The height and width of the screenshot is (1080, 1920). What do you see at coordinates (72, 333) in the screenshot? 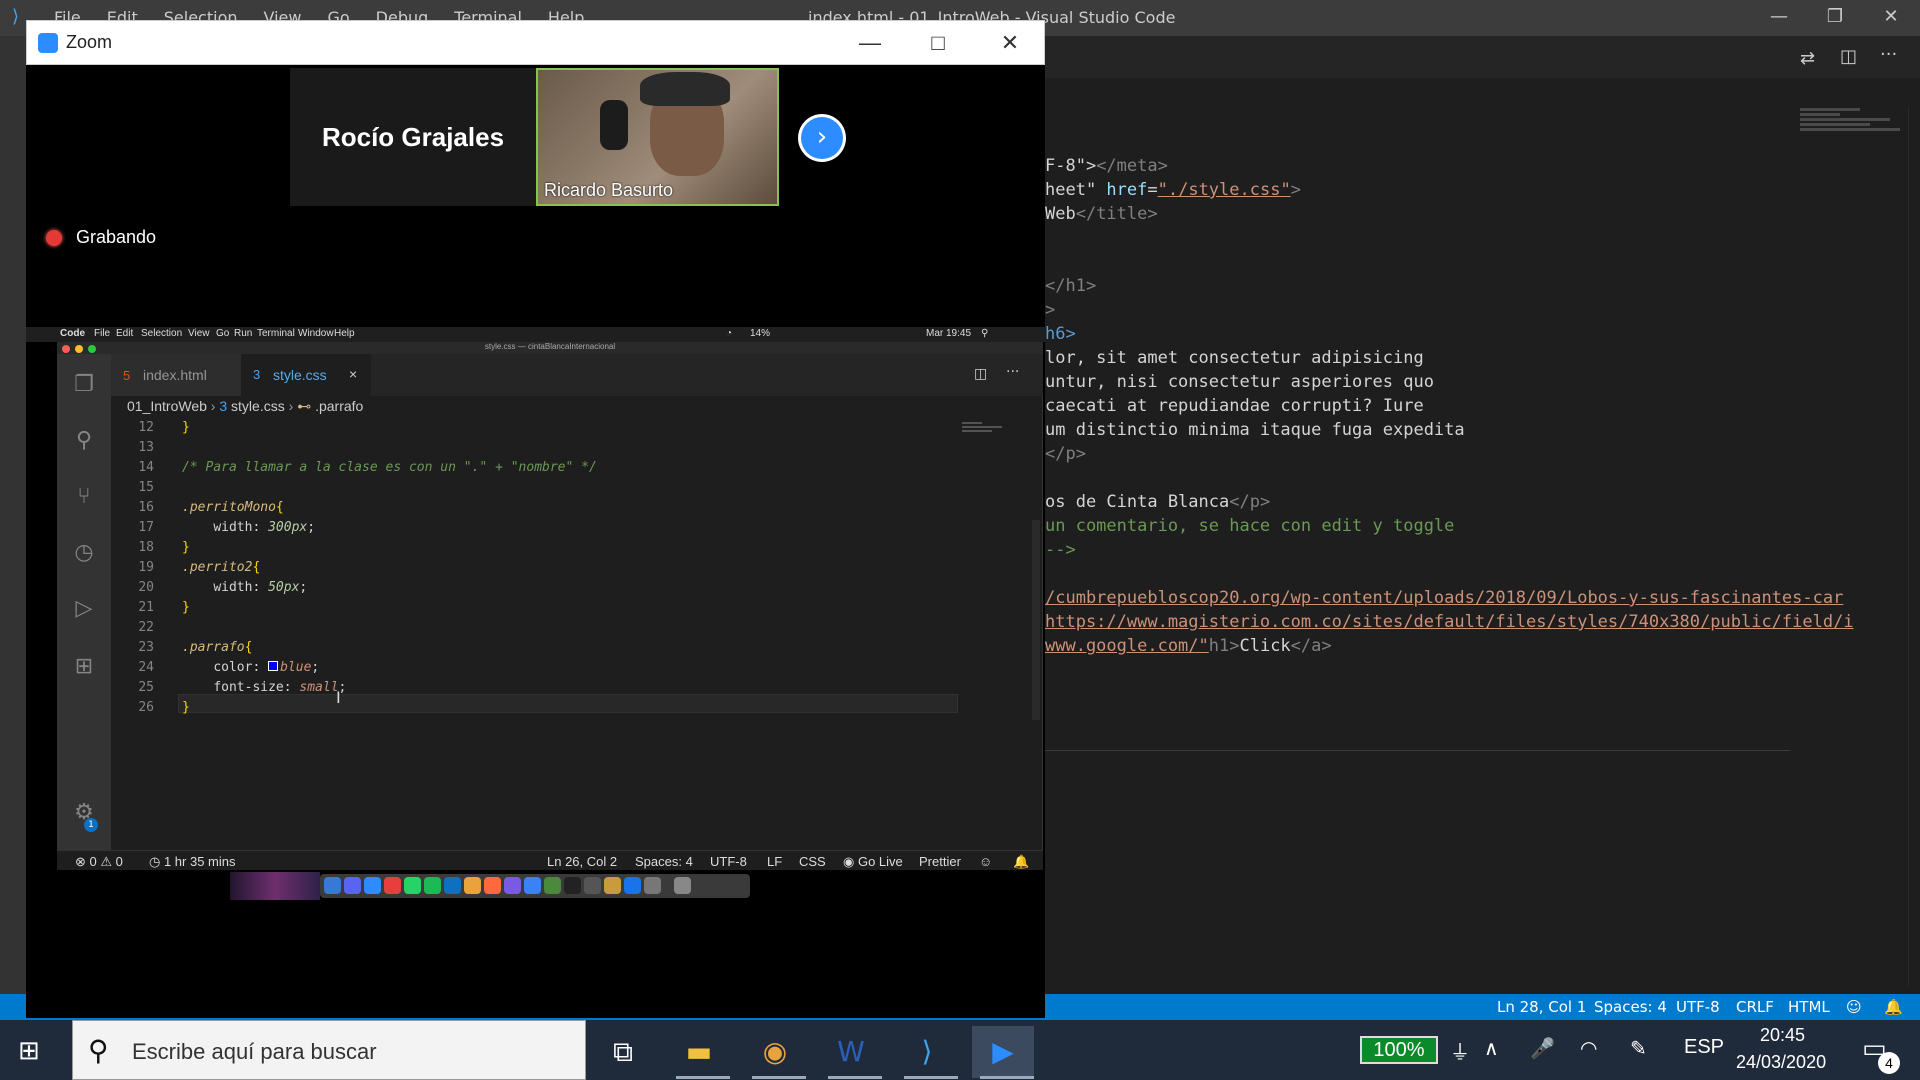
I see `mac-menu-code: Code` at bounding box center [72, 333].